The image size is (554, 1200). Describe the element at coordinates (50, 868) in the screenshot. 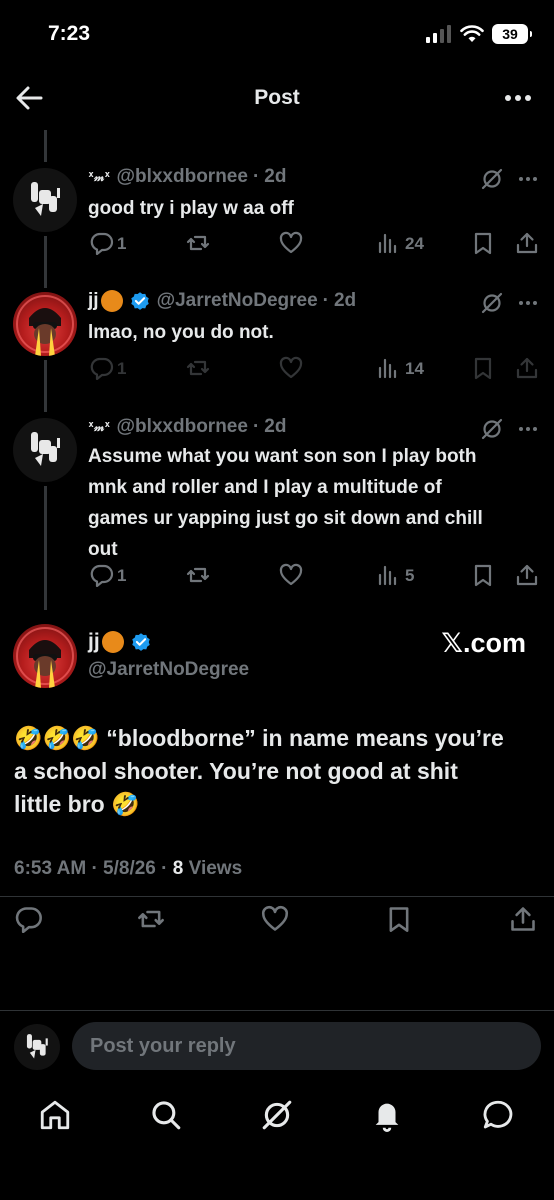

I see `post-time: 6:53 AM` at that location.